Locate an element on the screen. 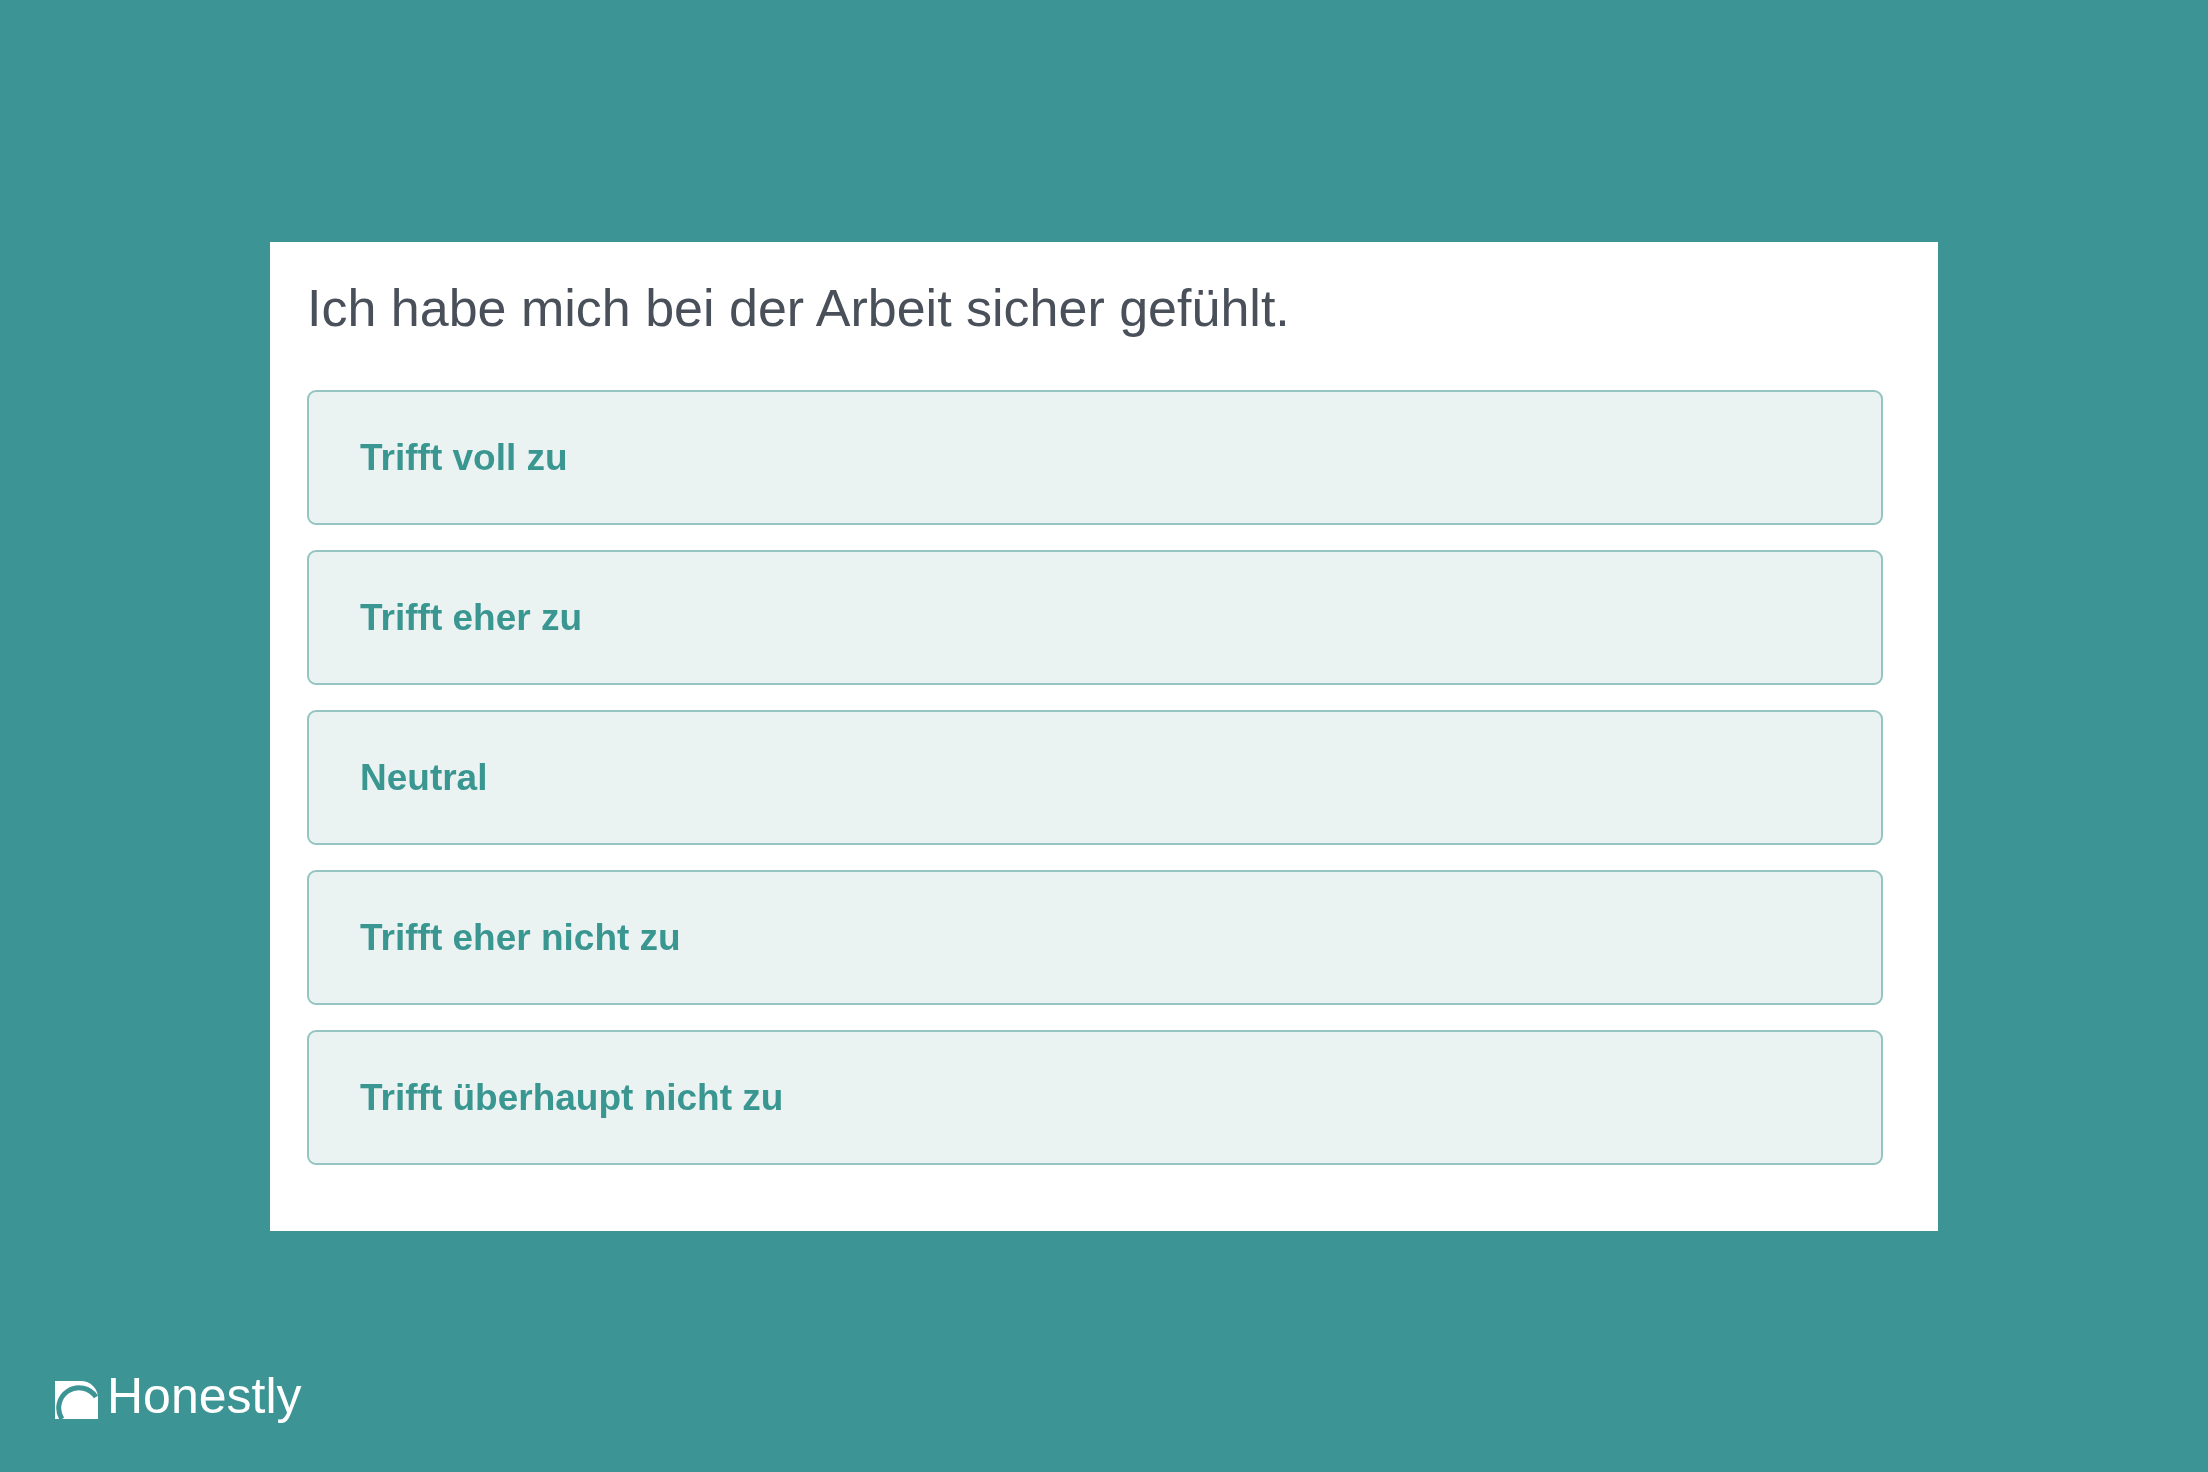 The height and width of the screenshot is (1472, 2208). brand-name: Honestly is located at coordinates (204, 1396).